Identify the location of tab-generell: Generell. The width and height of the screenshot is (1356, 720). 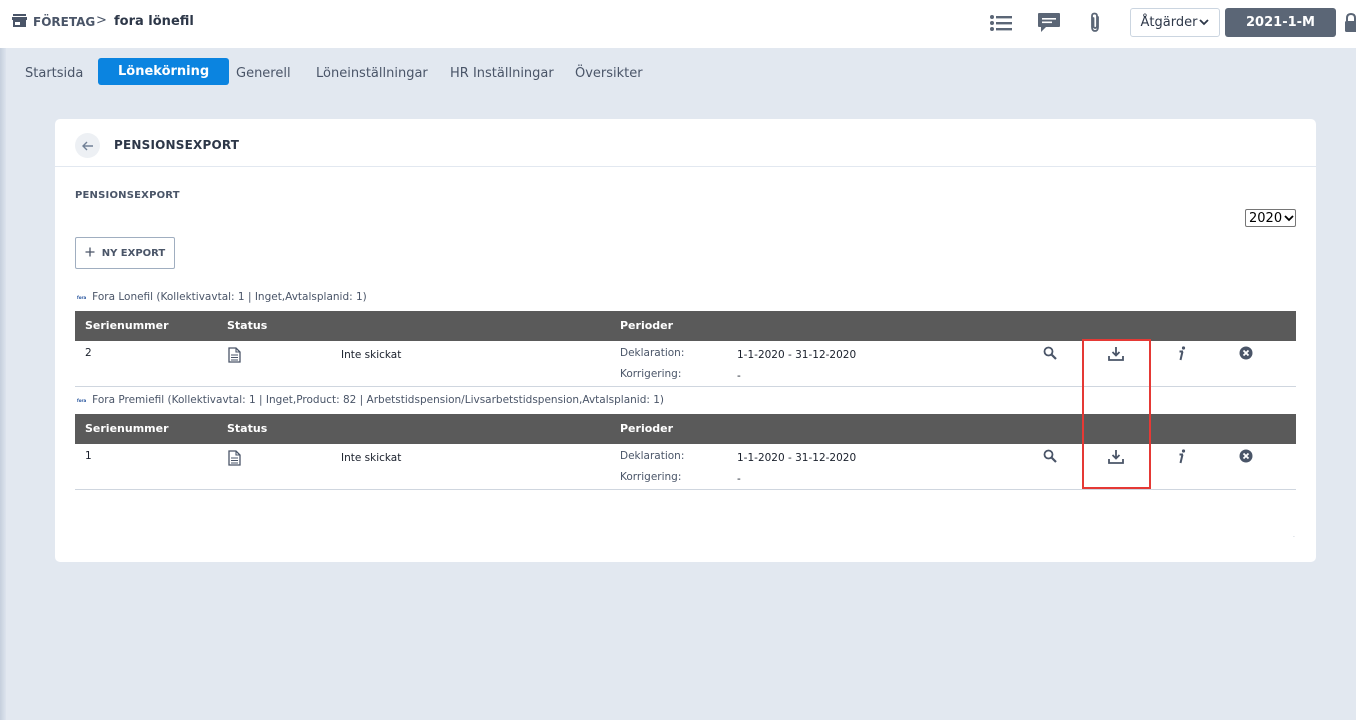
(263, 73).